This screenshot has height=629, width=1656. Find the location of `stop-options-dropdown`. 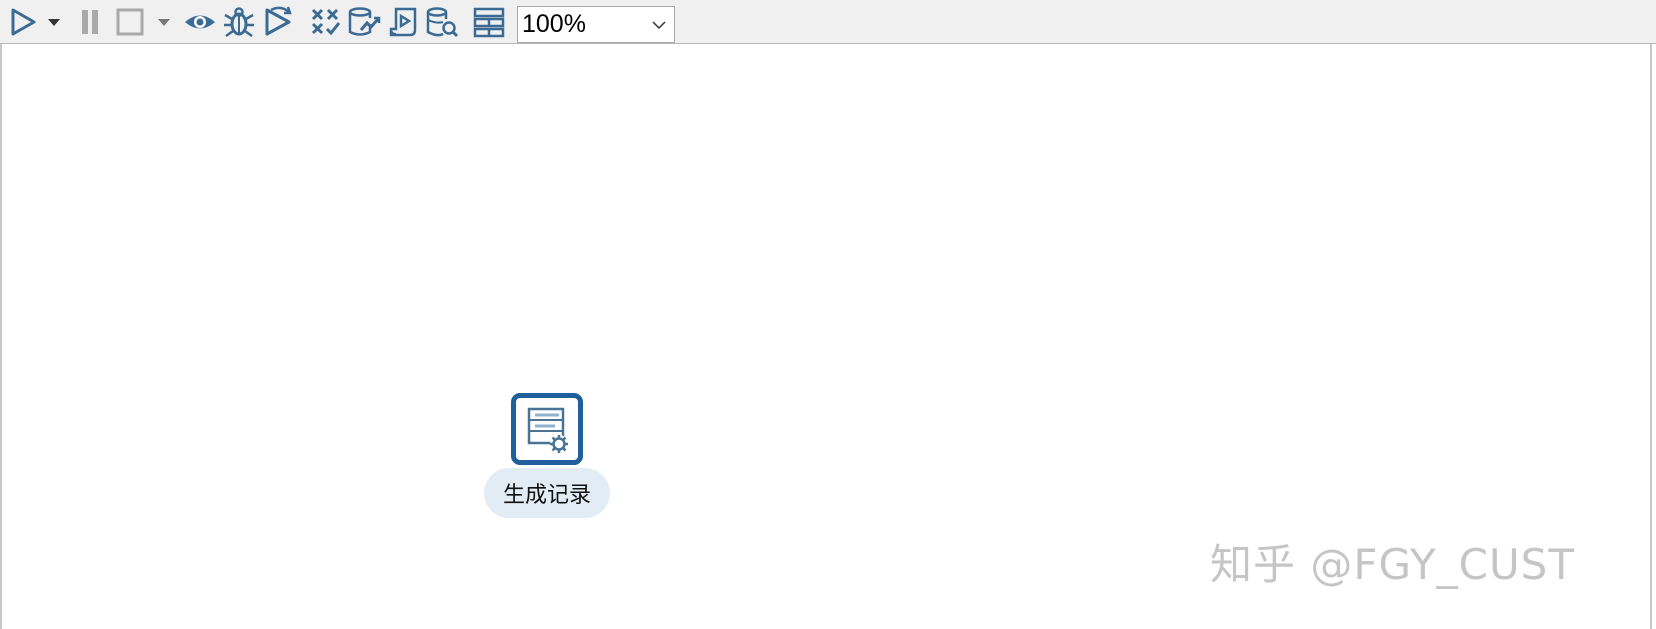

stop-options-dropdown is located at coordinates (164, 22).